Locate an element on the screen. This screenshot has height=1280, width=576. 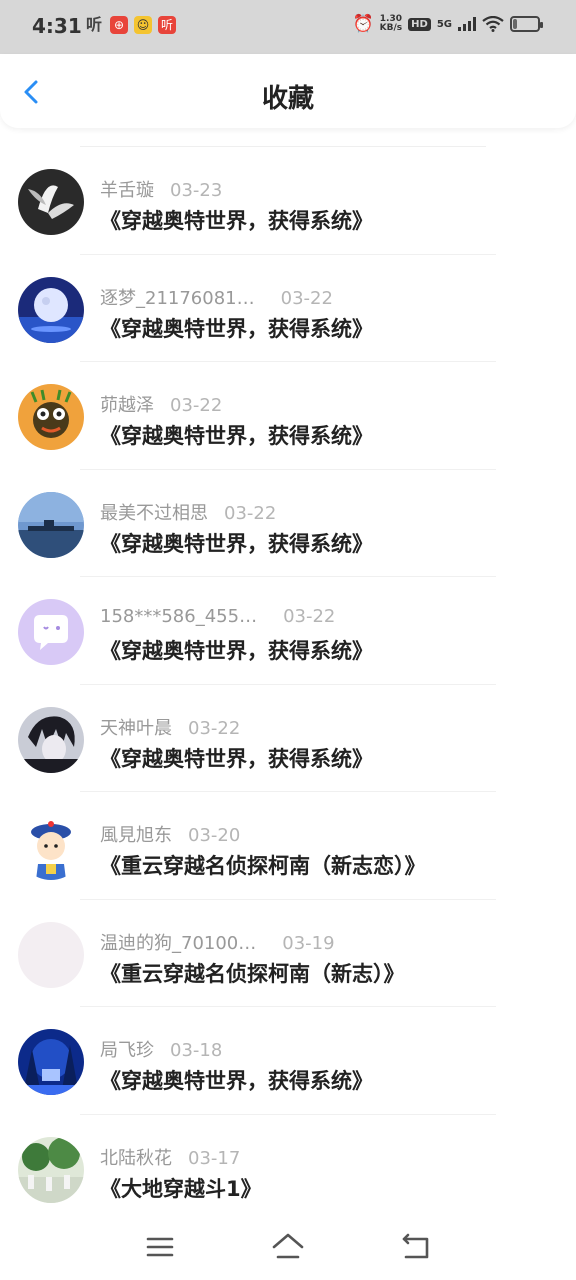
work-title: 《重云穿越名侦探柯南（新志）》 is located at coordinates (252, 973).